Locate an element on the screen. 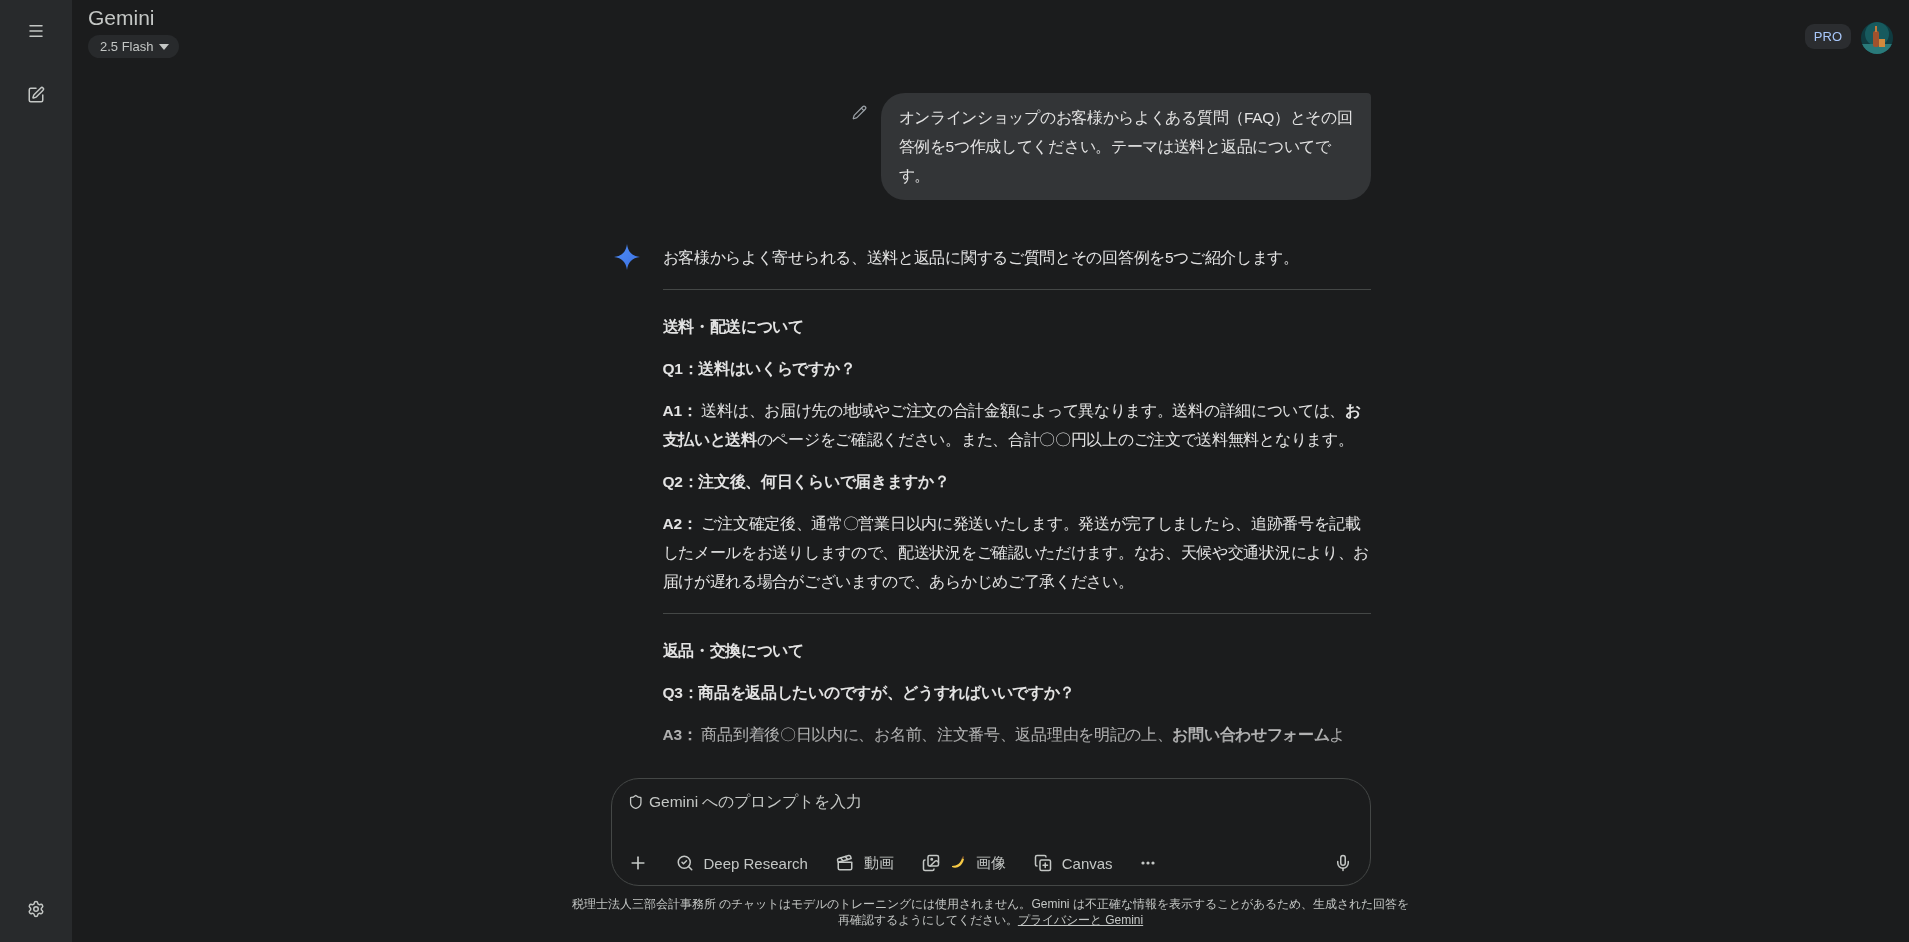 The image size is (1909, 942). prompt-input: Gemini へのプロンプトを入力 is located at coordinates (1000, 802).